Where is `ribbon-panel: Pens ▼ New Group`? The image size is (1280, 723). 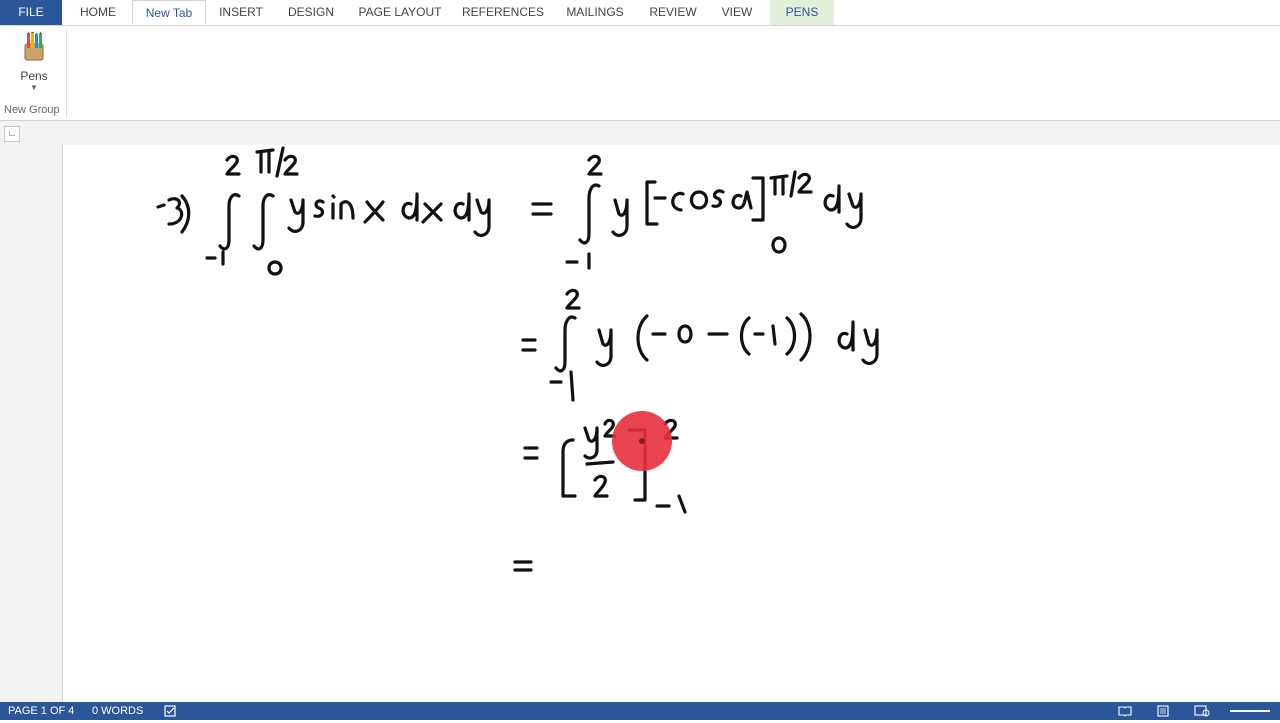 ribbon-panel: Pens ▼ New Group is located at coordinates (640, 73).